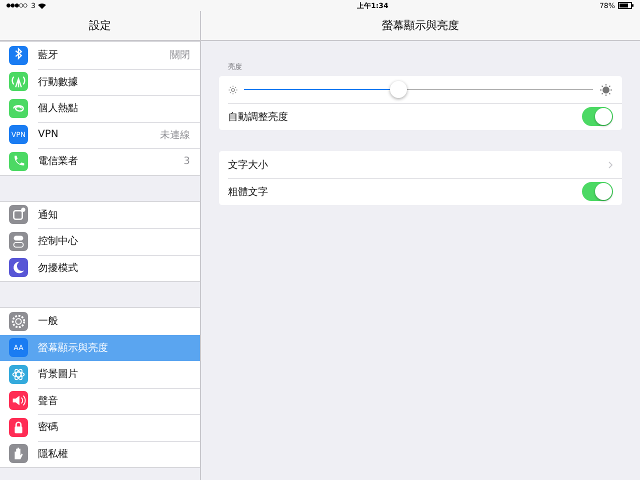  I want to click on item-value: 3, so click(187, 161).